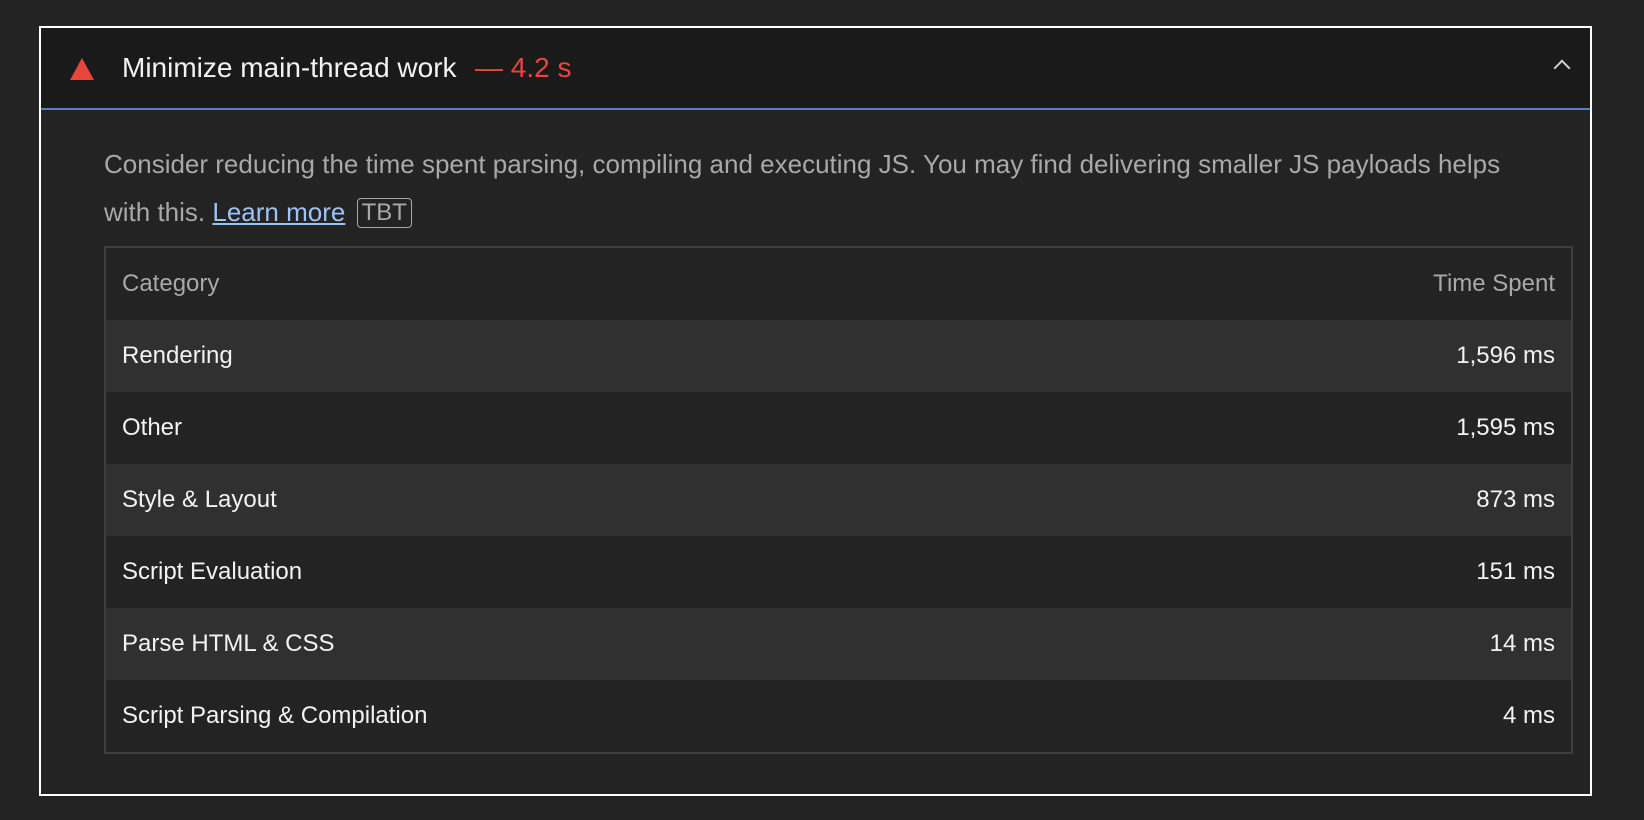 This screenshot has height=820, width=1644. I want to click on table-row: Parse HTML & CSS 14 ms, so click(838, 644).